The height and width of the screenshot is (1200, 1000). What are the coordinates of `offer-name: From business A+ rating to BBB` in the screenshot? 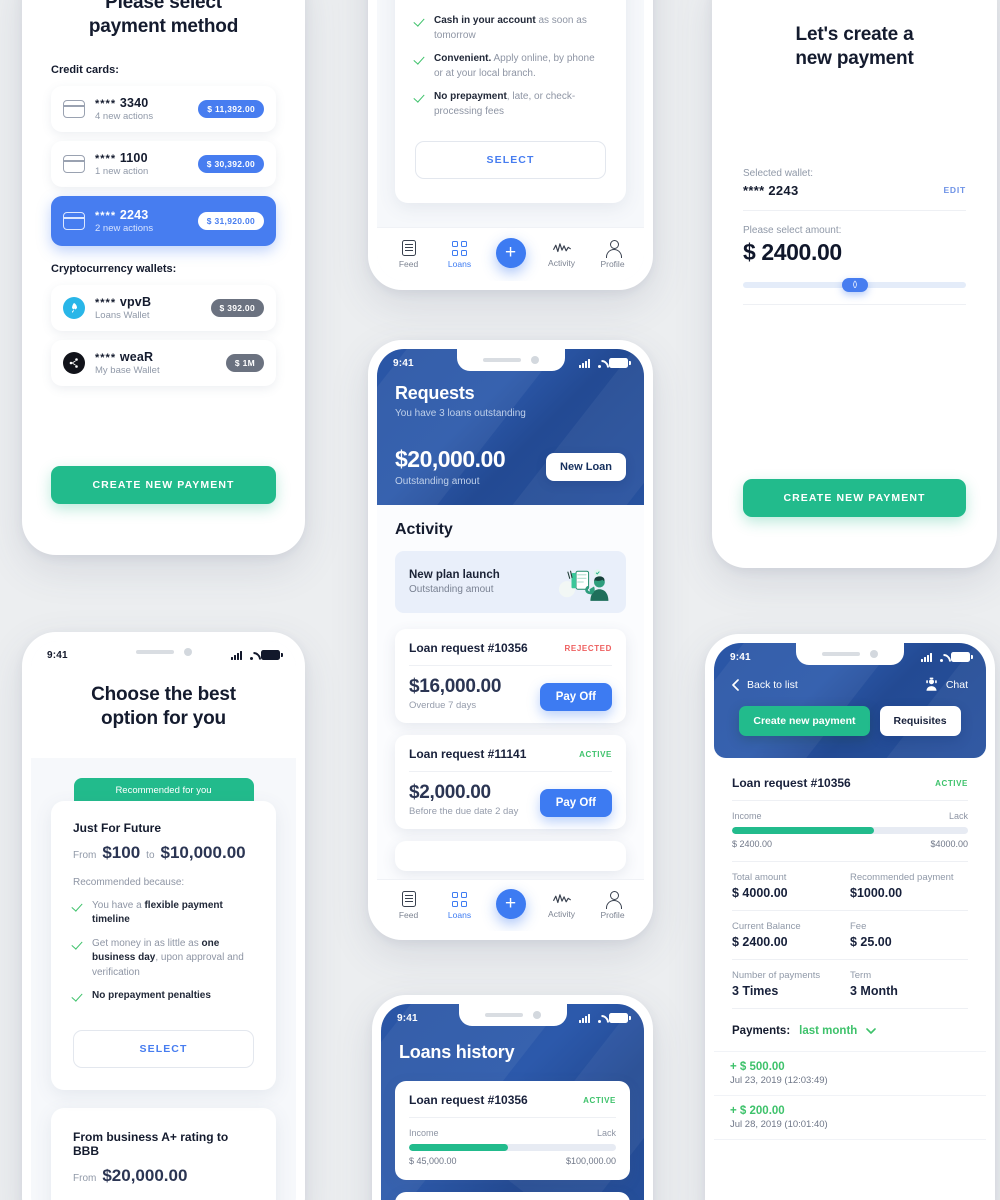 It's located at (151, 1143).